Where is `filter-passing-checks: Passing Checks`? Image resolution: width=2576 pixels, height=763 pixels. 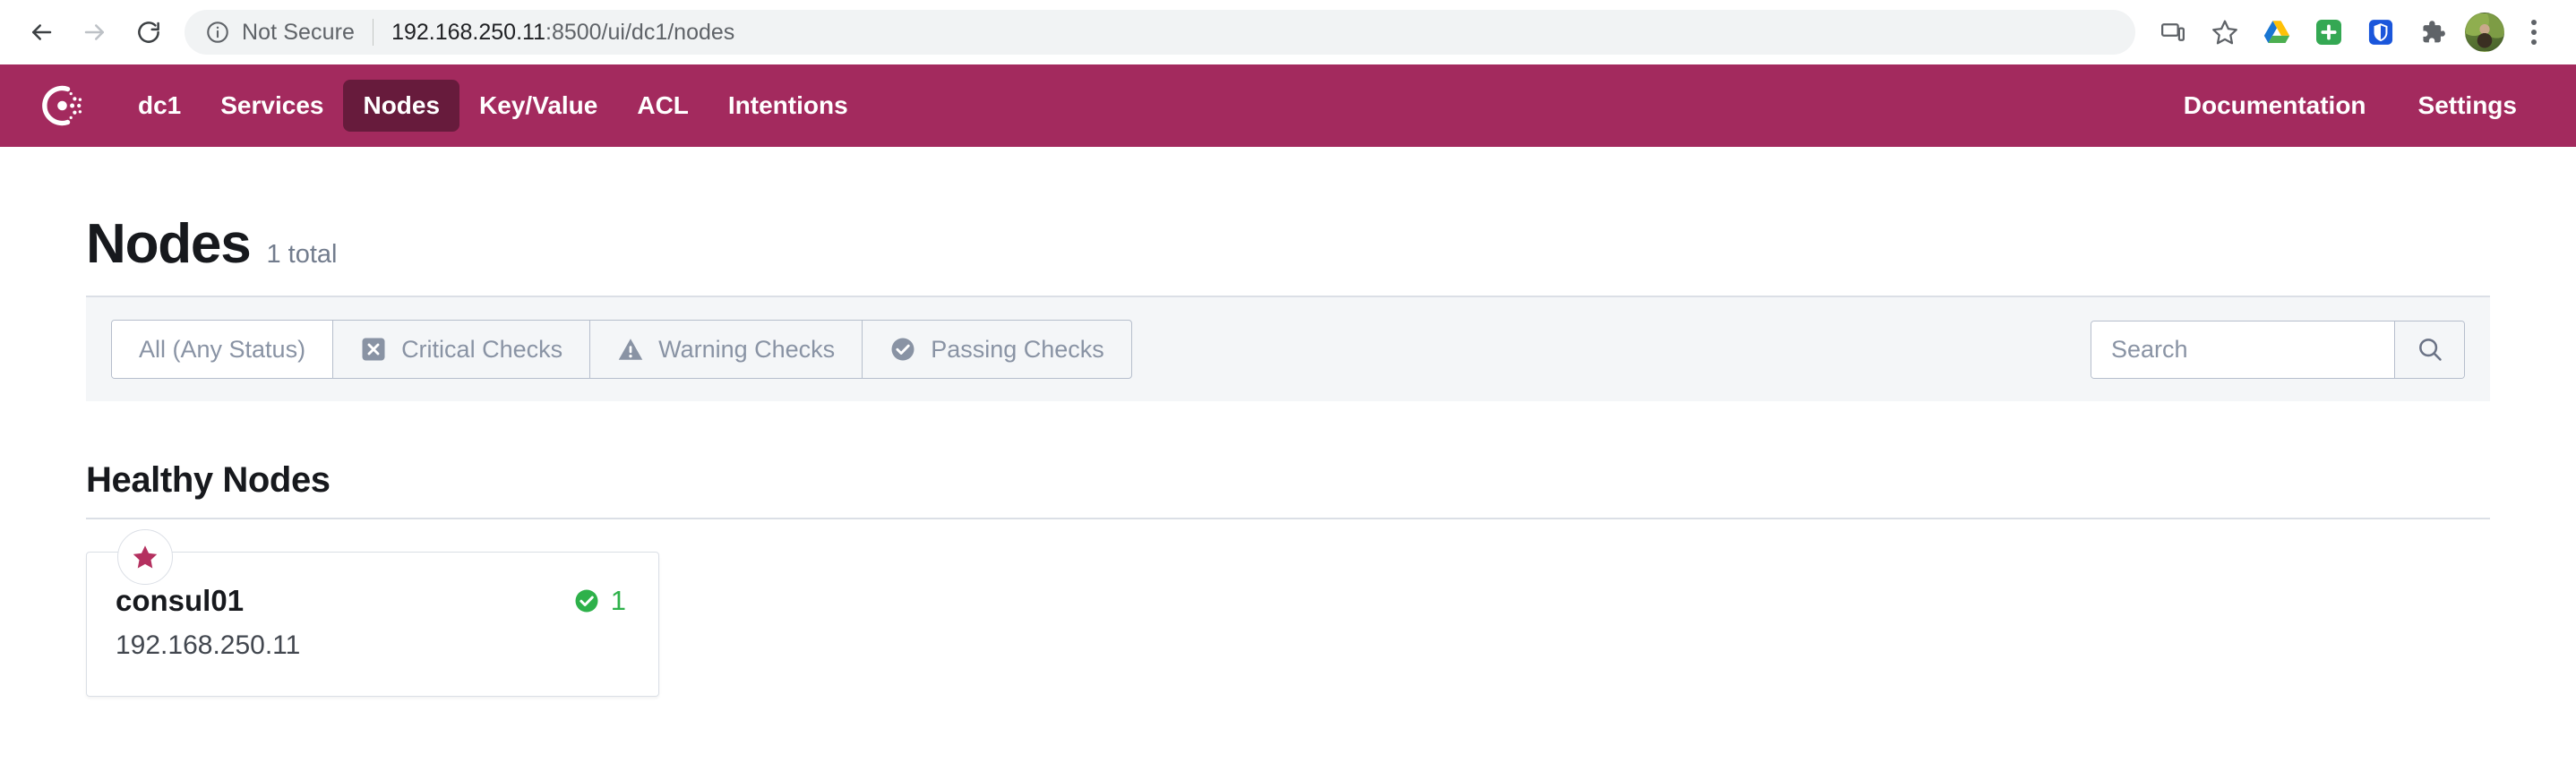 filter-passing-checks: Passing Checks is located at coordinates (997, 349).